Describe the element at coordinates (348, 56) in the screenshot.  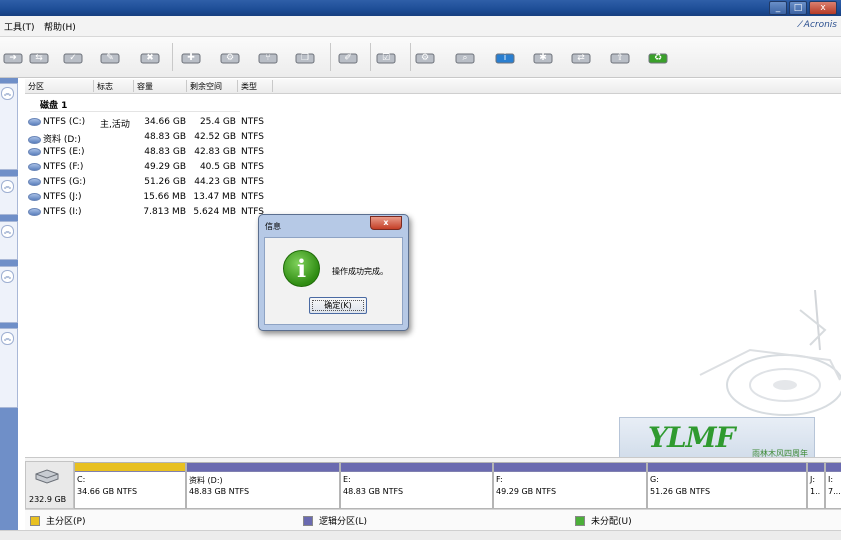
I see `brush-icon: ✐` at that location.